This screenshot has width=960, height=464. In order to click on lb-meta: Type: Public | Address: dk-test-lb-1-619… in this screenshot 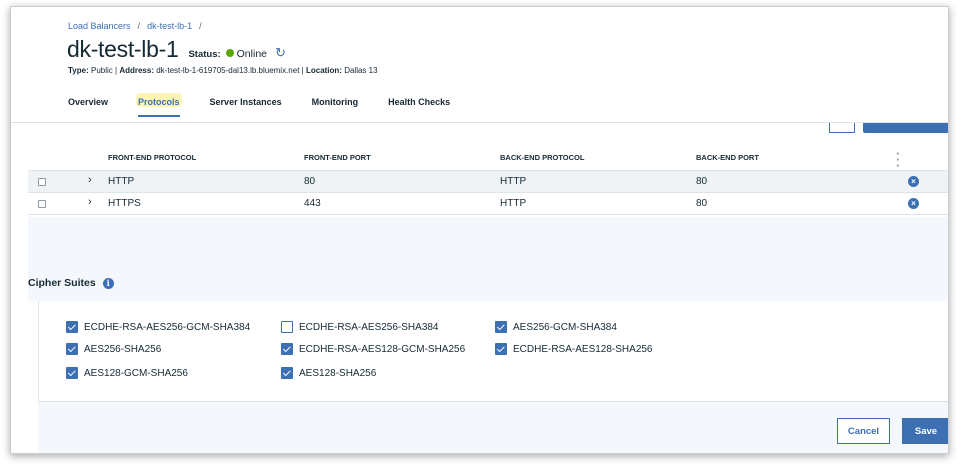, I will do `click(223, 70)`.